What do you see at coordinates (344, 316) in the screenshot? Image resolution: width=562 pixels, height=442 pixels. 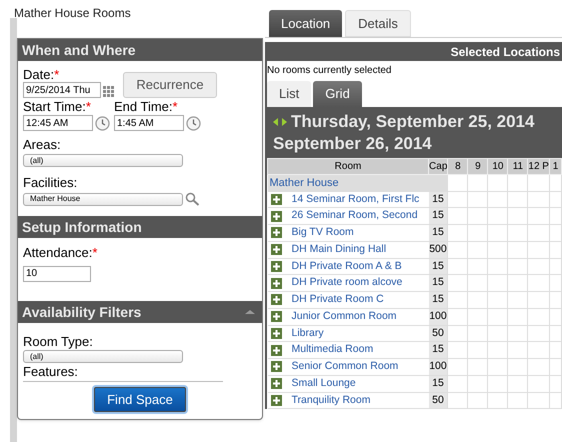 I see `room-link: Junior Common Room` at bounding box center [344, 316].